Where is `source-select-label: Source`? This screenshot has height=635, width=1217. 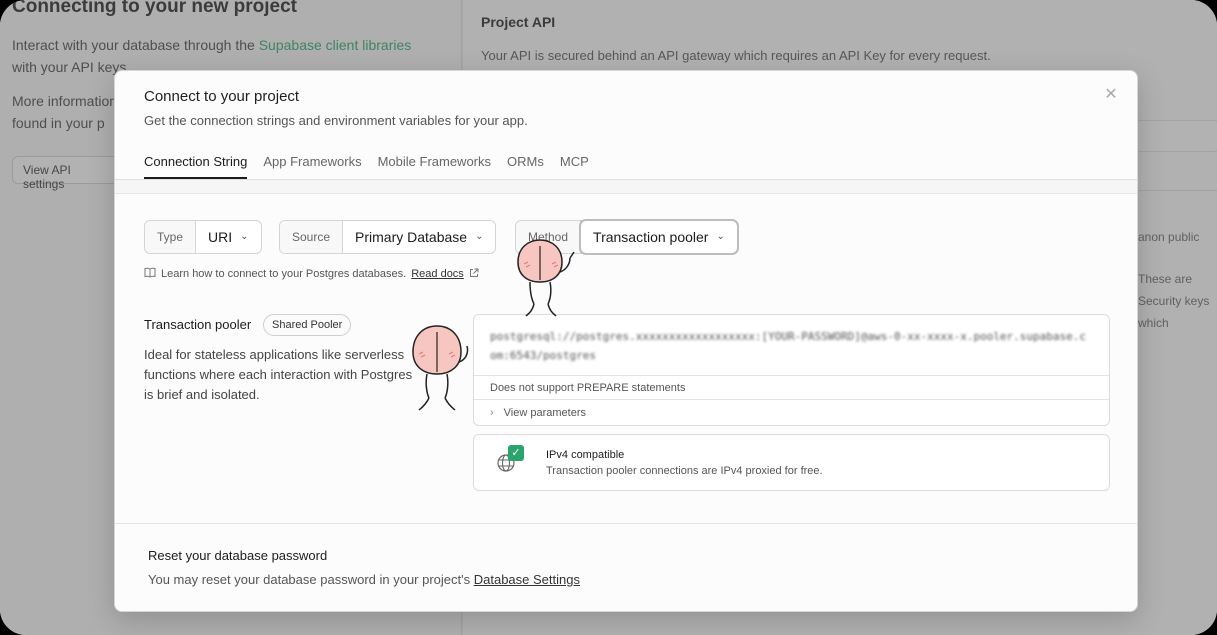
source-select-label: Source is located at coordinates (312, 237).